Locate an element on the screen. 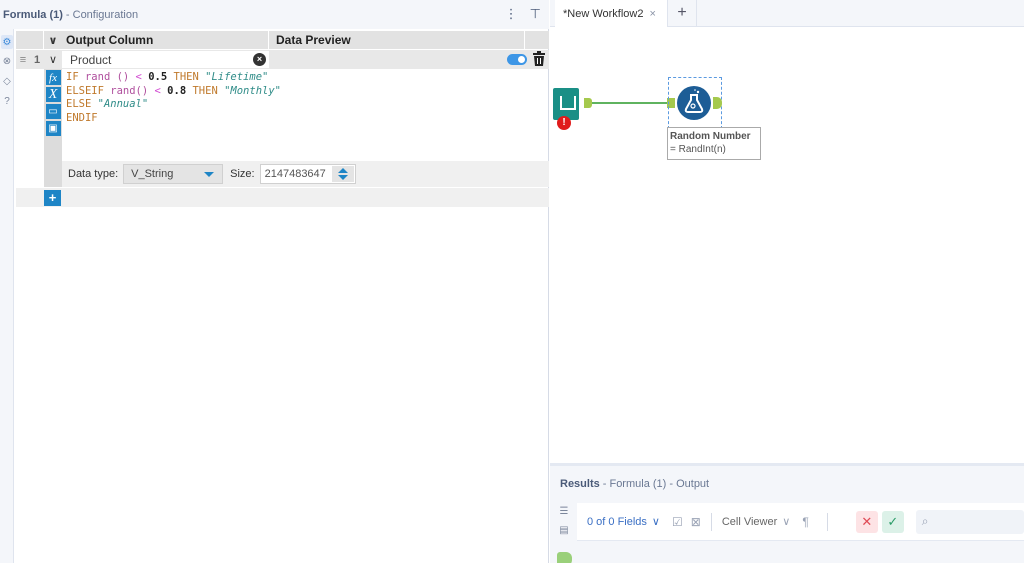 This screenshot has width=1024, height=563. connection-line is located at coordinates (630, 103).